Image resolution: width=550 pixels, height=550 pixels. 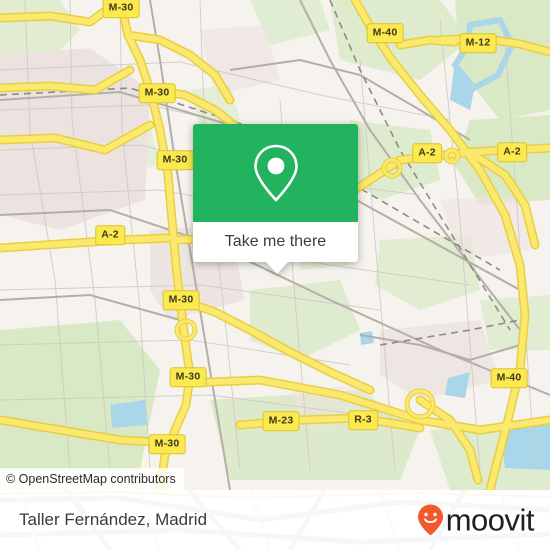 What do you see at coordinates (92, 479) in the screenshot?
I see `map-attribution: © OpenStreetMap contributors` at bounding box center [92, 479].